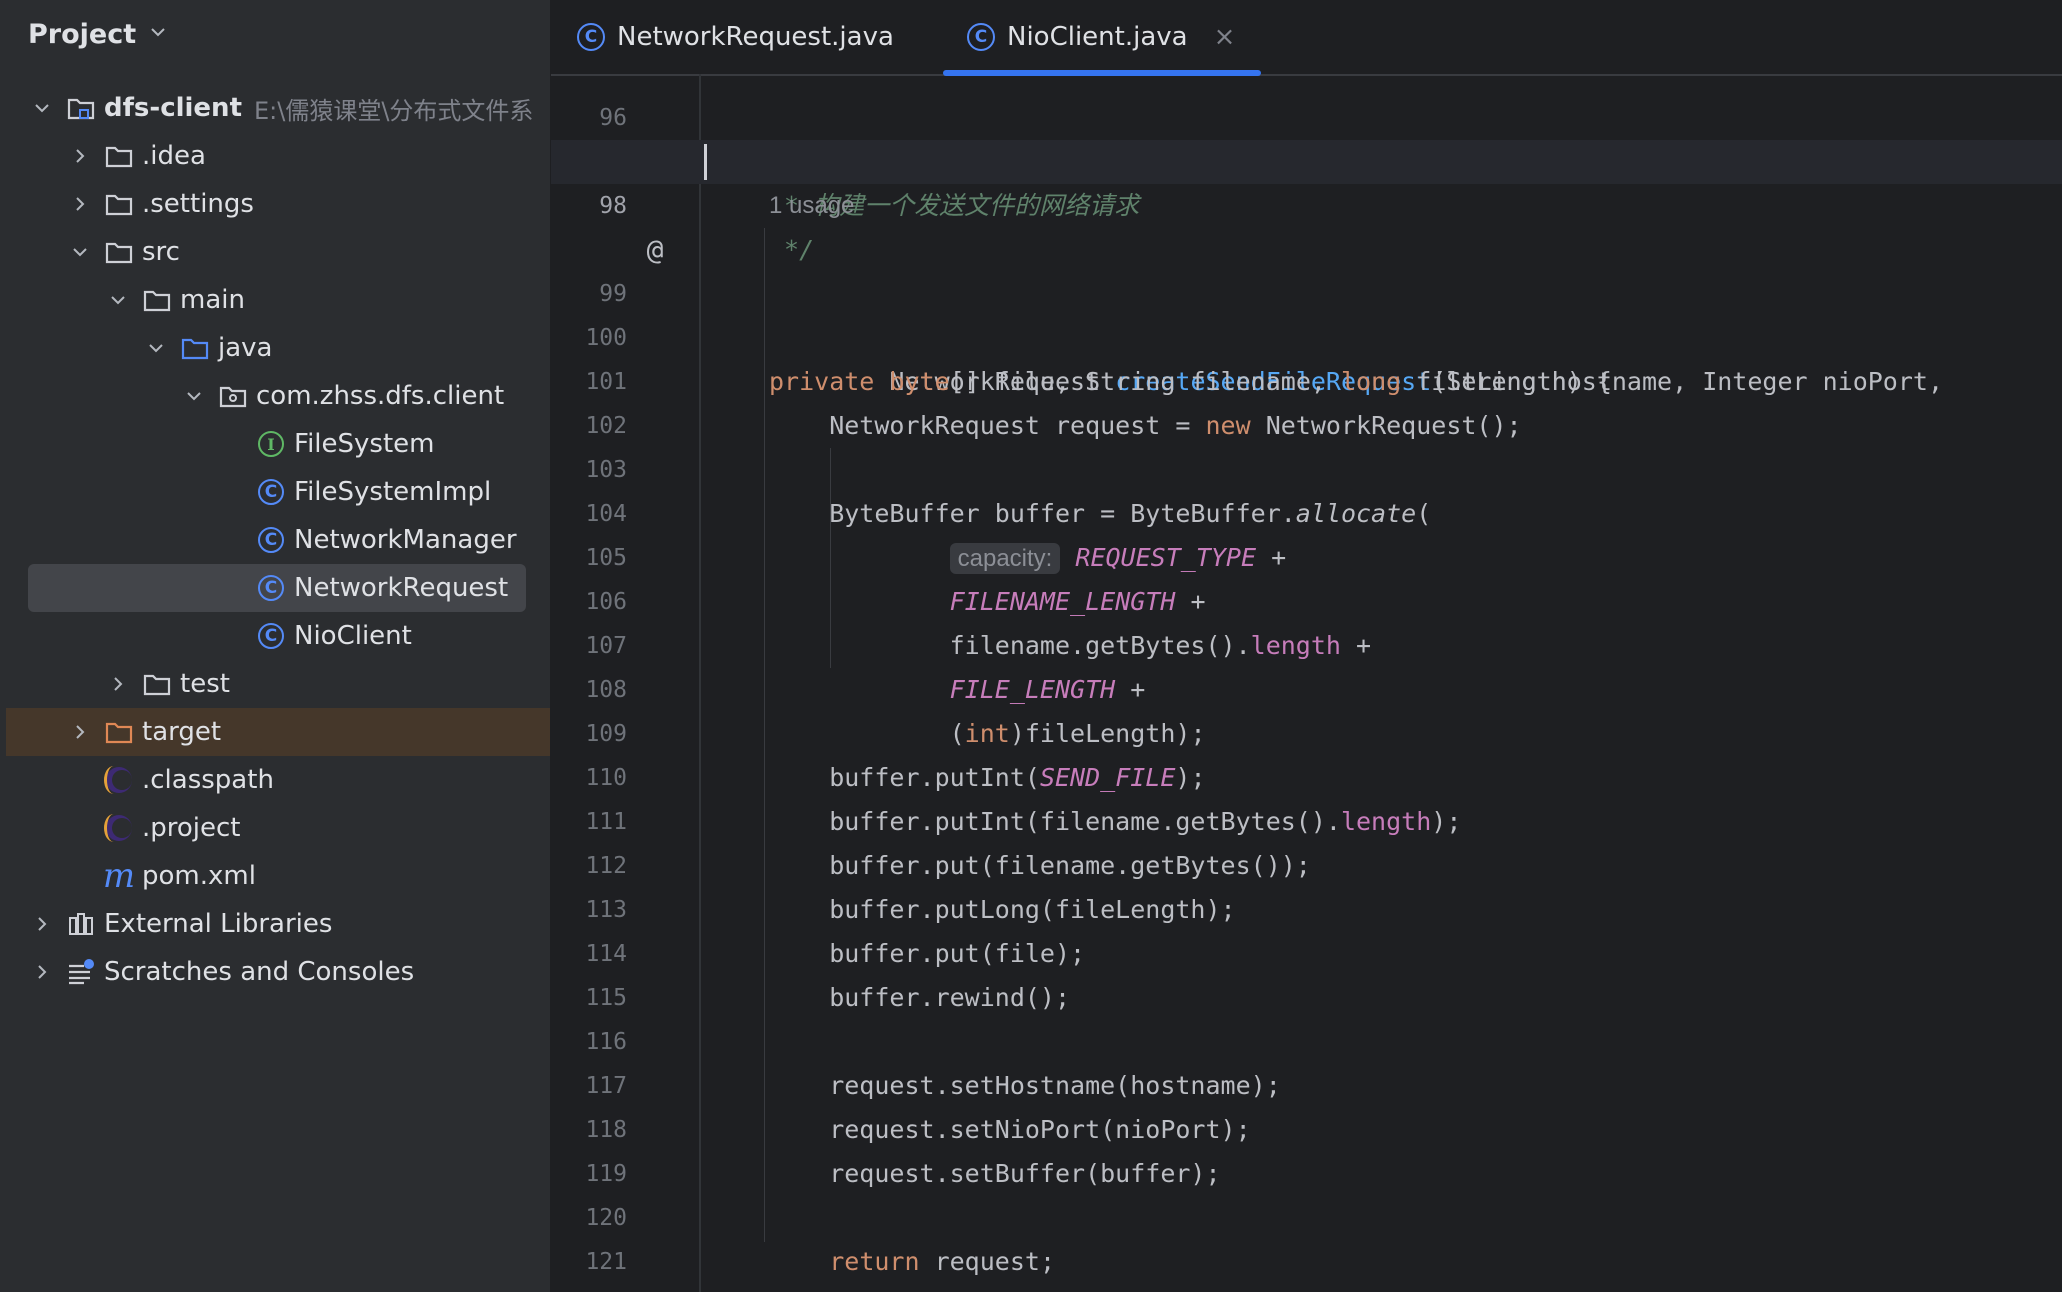 The height and width of the screenshot is (1292, 2062). I want to click on tree-item-pom: m pom.xml, so click(275, 876).